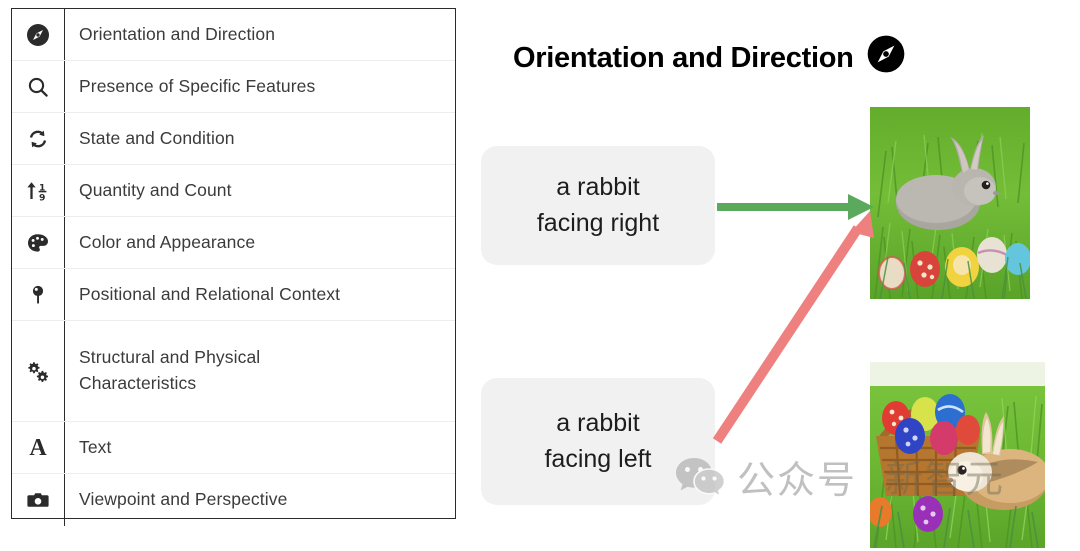 Image resolution: width=1080 pixels, height=551 pixels. Describe the element at coordinates (38, 138) in the screenshot. I see `refresh-icon` at that location.